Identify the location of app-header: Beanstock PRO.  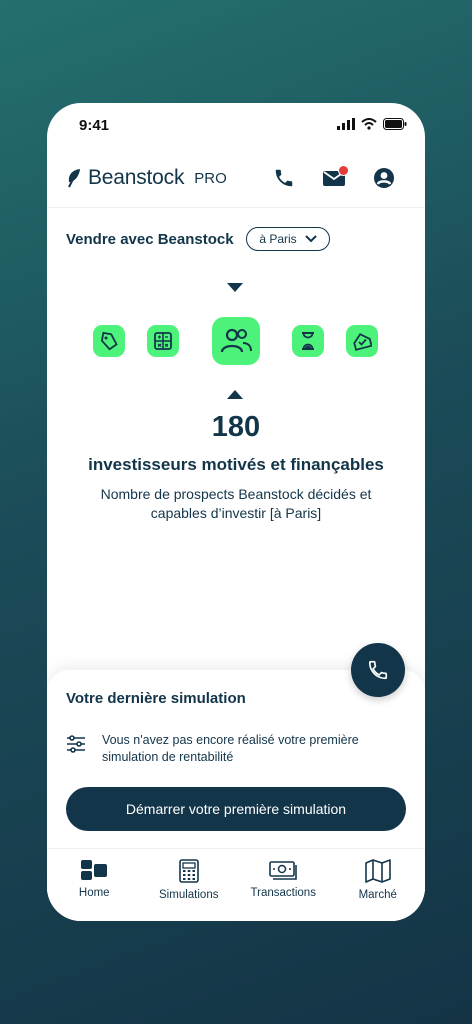
(236, 180).